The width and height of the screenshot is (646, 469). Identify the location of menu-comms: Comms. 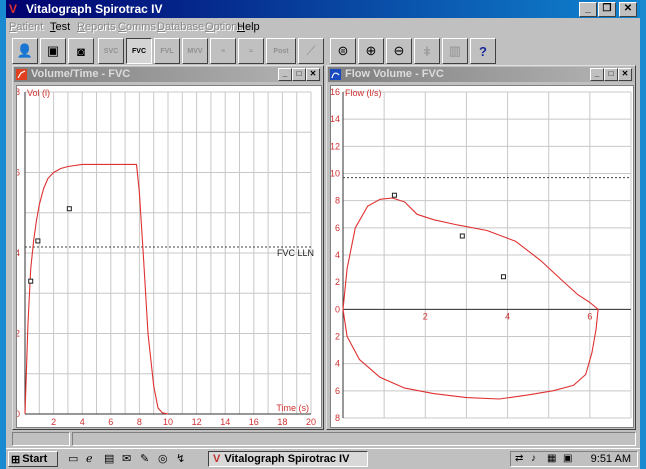
(137, 27).